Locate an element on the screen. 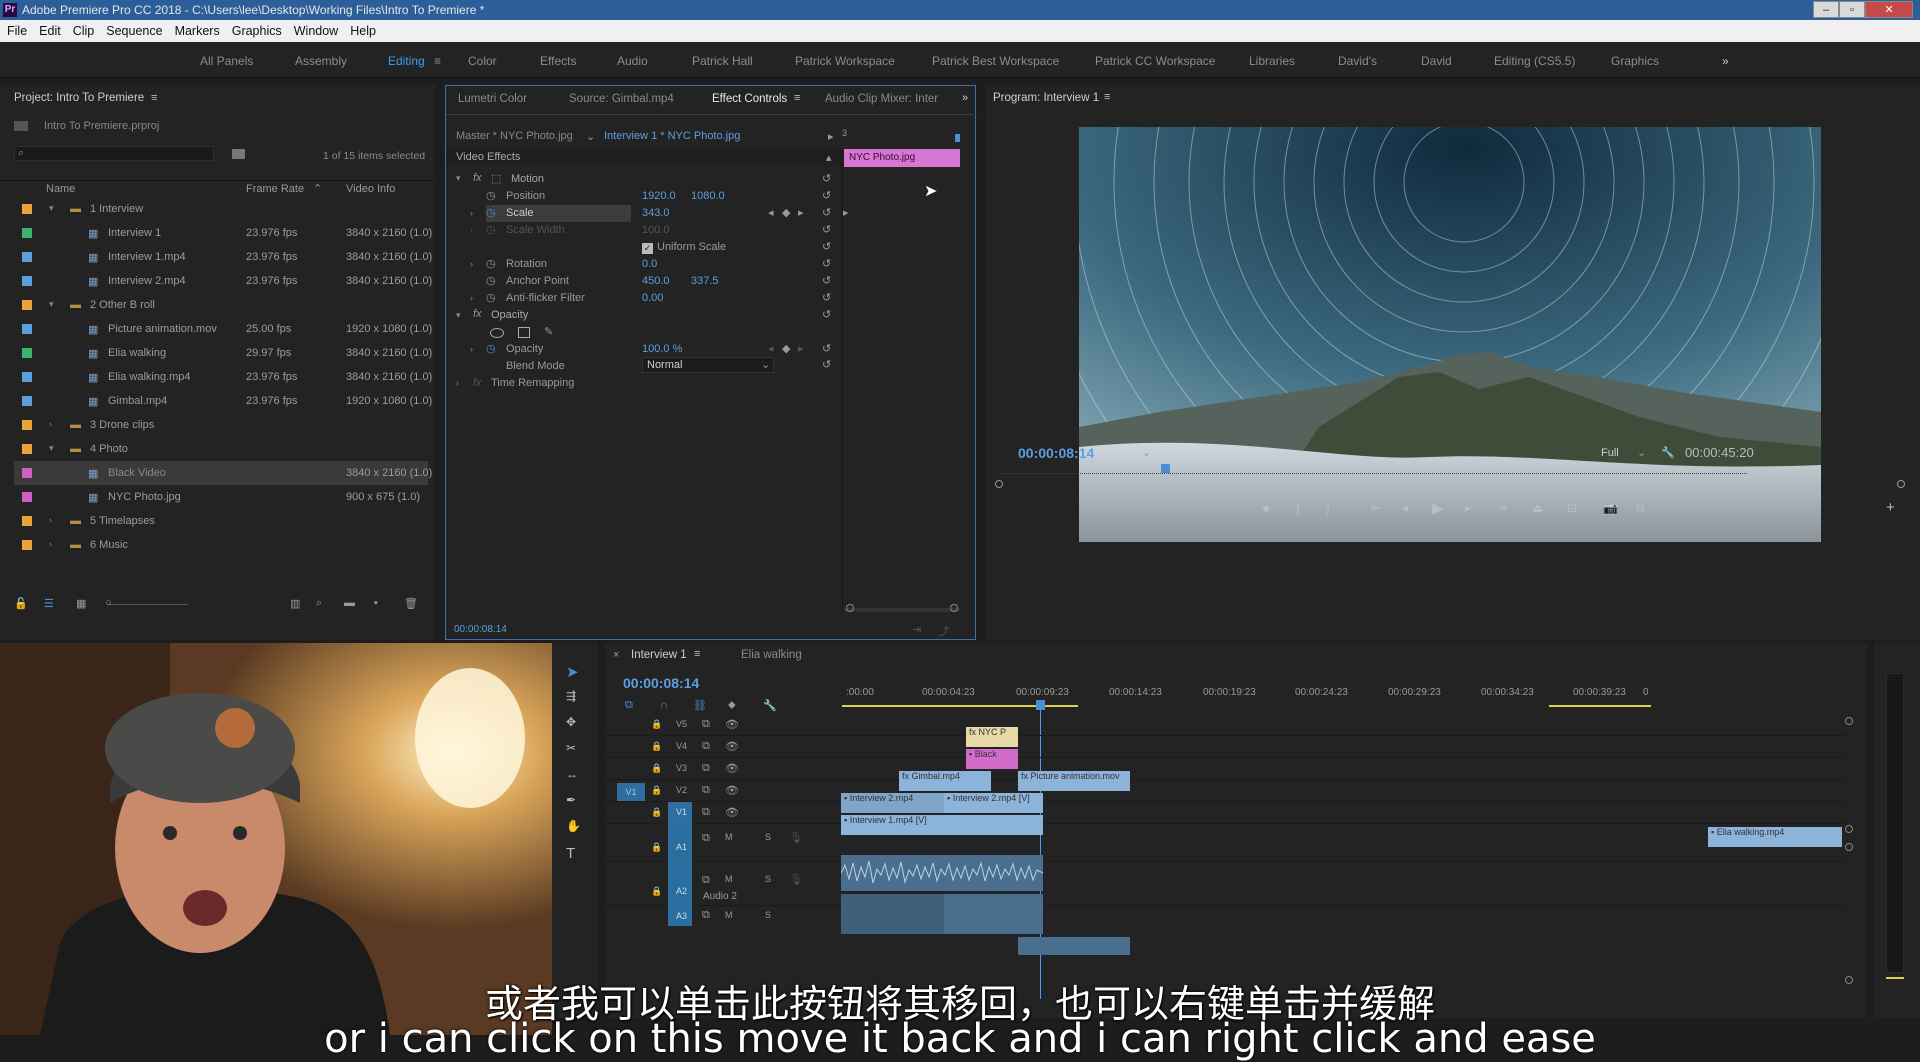  solo-a3-button: S is located at coordinates (768, 915).